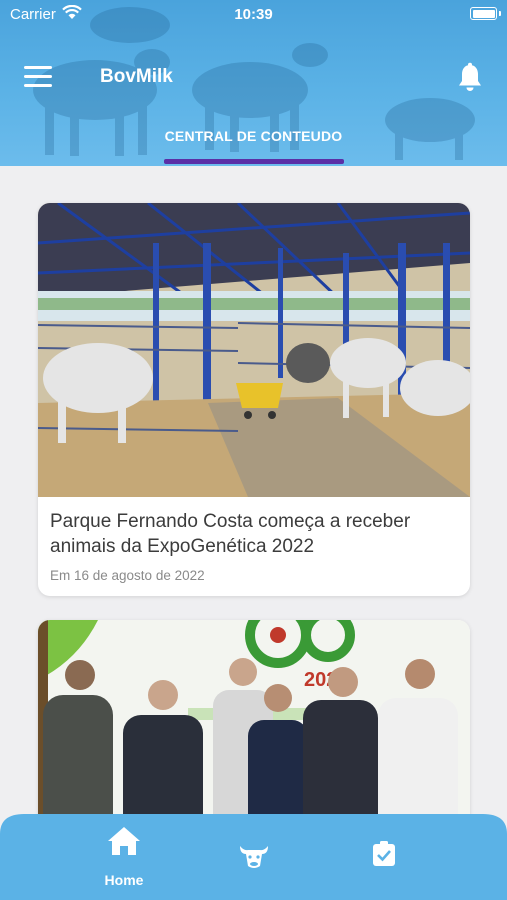 Image resolution: width=507 pixels, height=900 pixels. I want to click on tab-central-de-conteudo: CENTRAL DE CONTEUDO, so click(253, 136).